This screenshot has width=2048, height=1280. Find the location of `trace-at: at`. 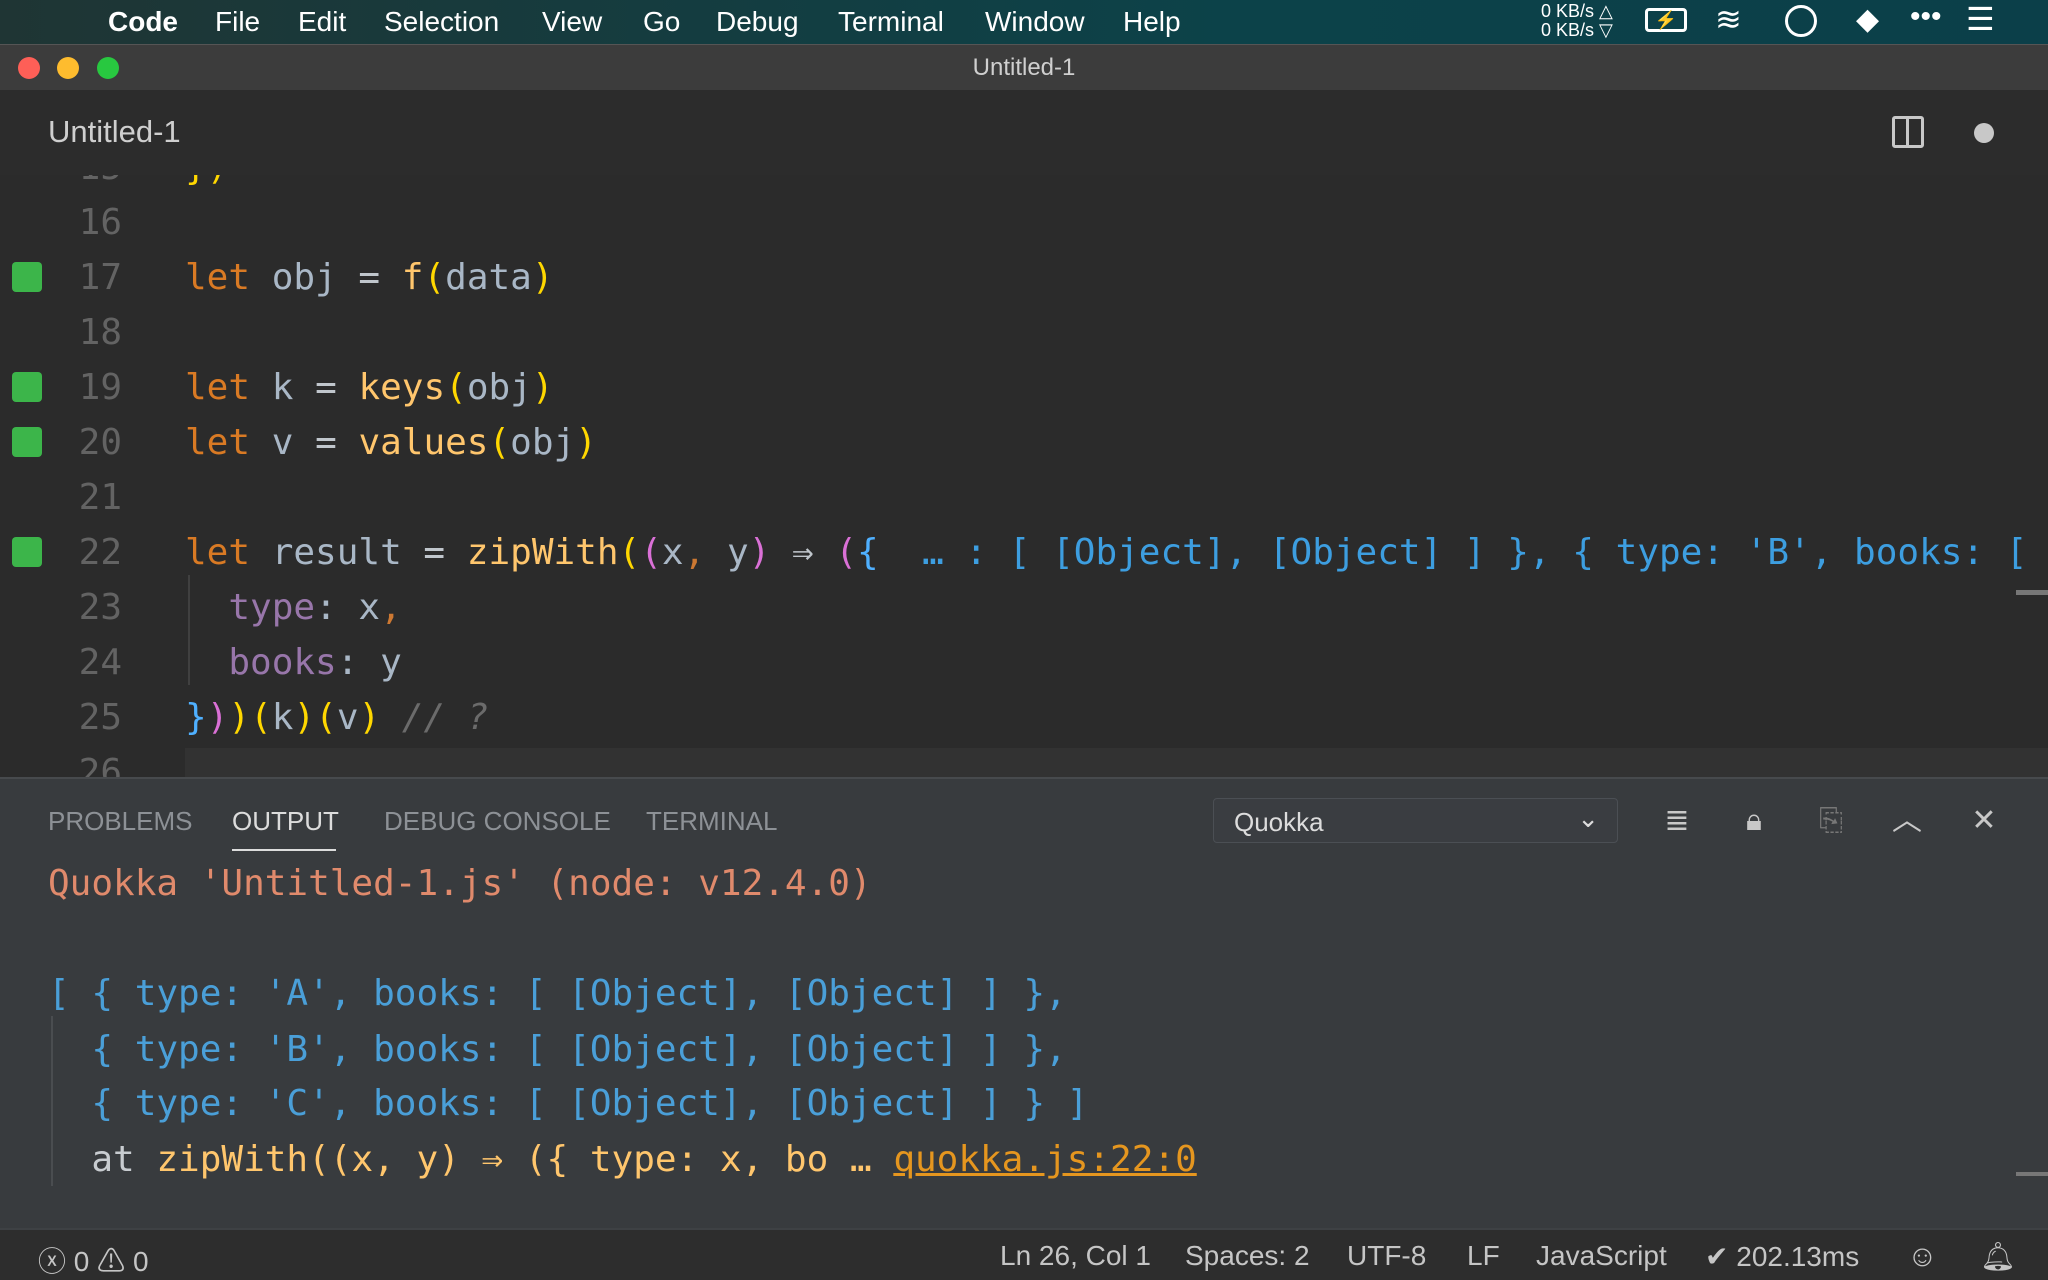

trace-at: at is located at coordinates (102, 1159).